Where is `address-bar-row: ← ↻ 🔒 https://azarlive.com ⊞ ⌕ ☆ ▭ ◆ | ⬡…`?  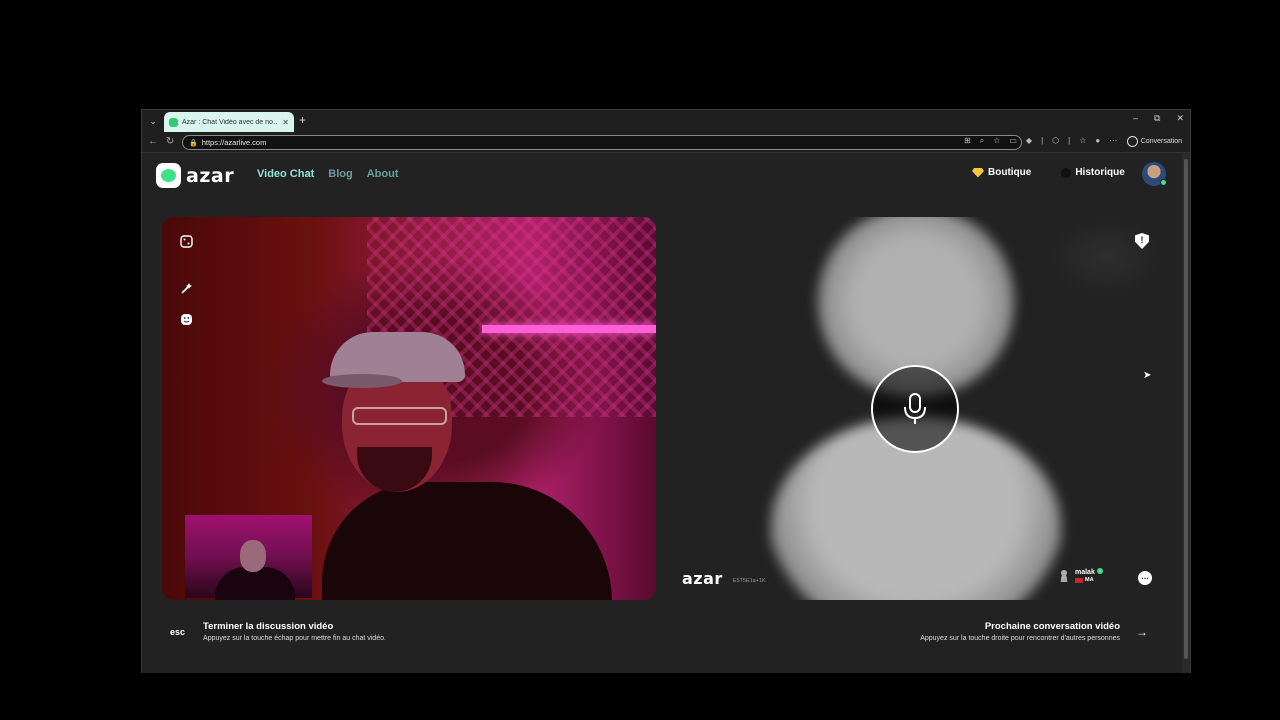 address-bar-row: ← ↻ 🔒 https://azarlive.com ⊞ ⌕ ☆ ▭ ◆ | ⬡… is located at coordinates (666, 142).